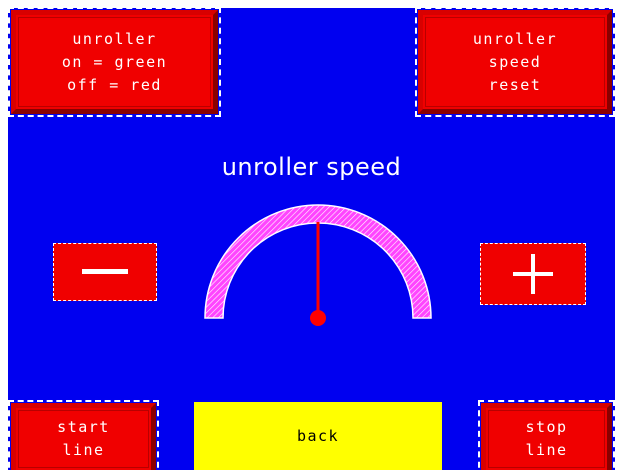  I want to click on unroller-toggle-button: unroller on = green off = red, so click(114, 62).